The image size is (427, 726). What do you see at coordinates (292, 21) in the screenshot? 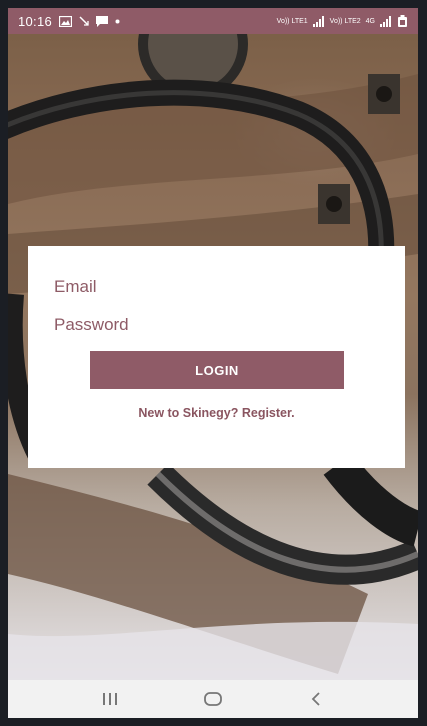
I see `volte-lte-1-icon: Vo)) LTE1` at bounding box center [292, 21].